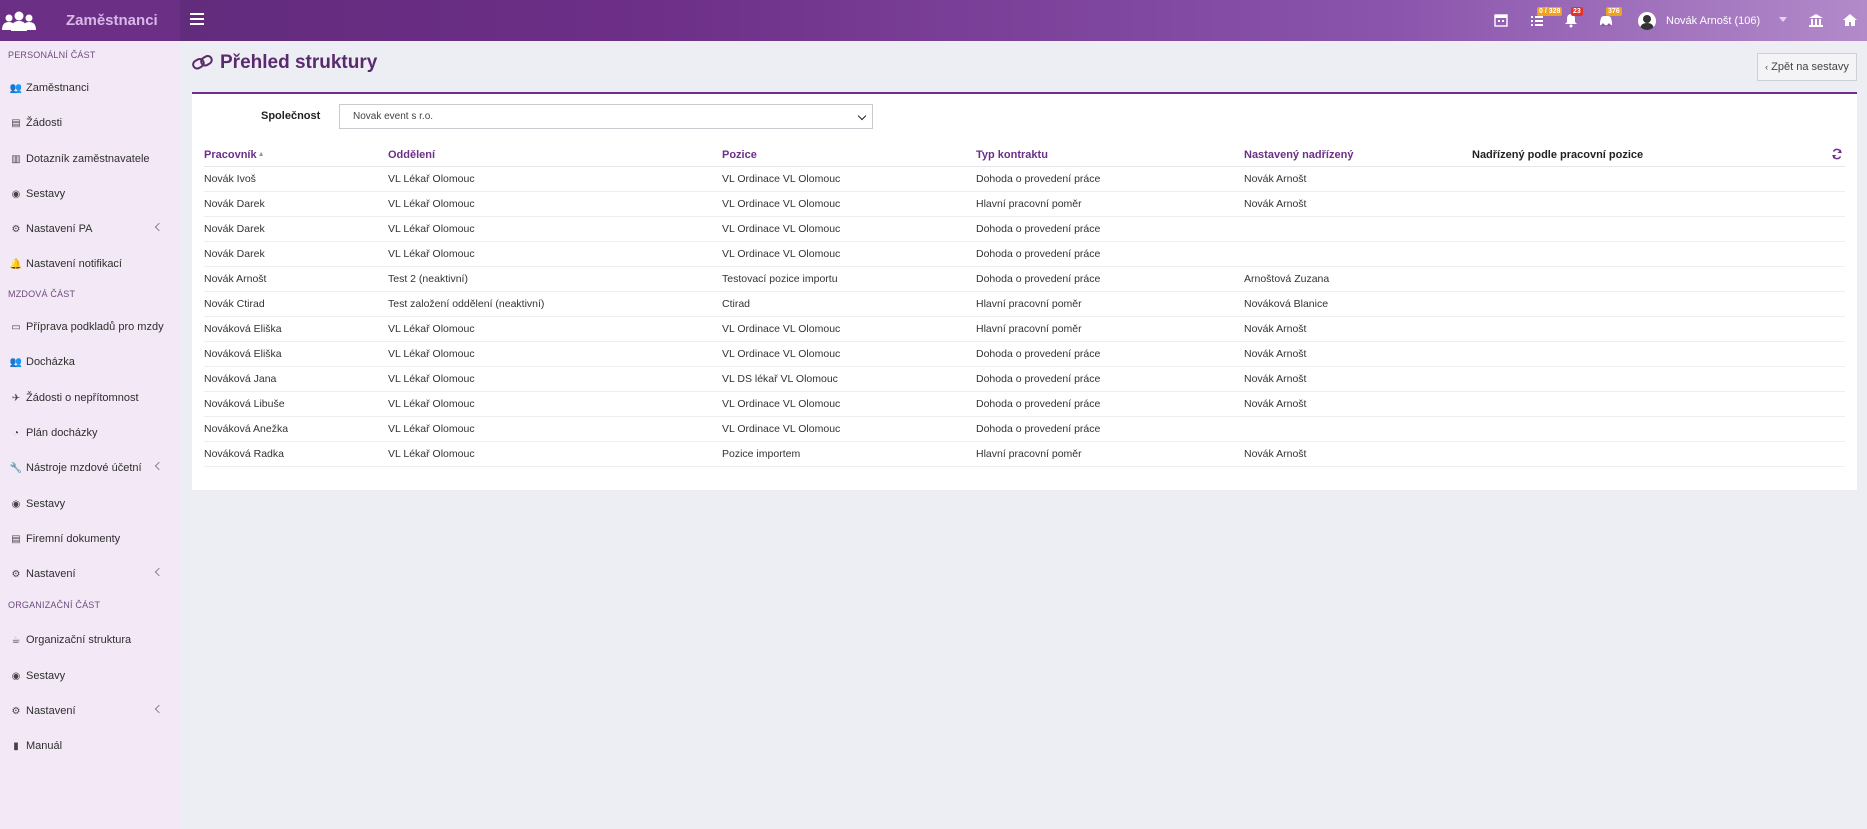  Describe the element at coordinates (44, 123) in the screenshot. I see `sidebar-item-label: Žádosti` at that location.